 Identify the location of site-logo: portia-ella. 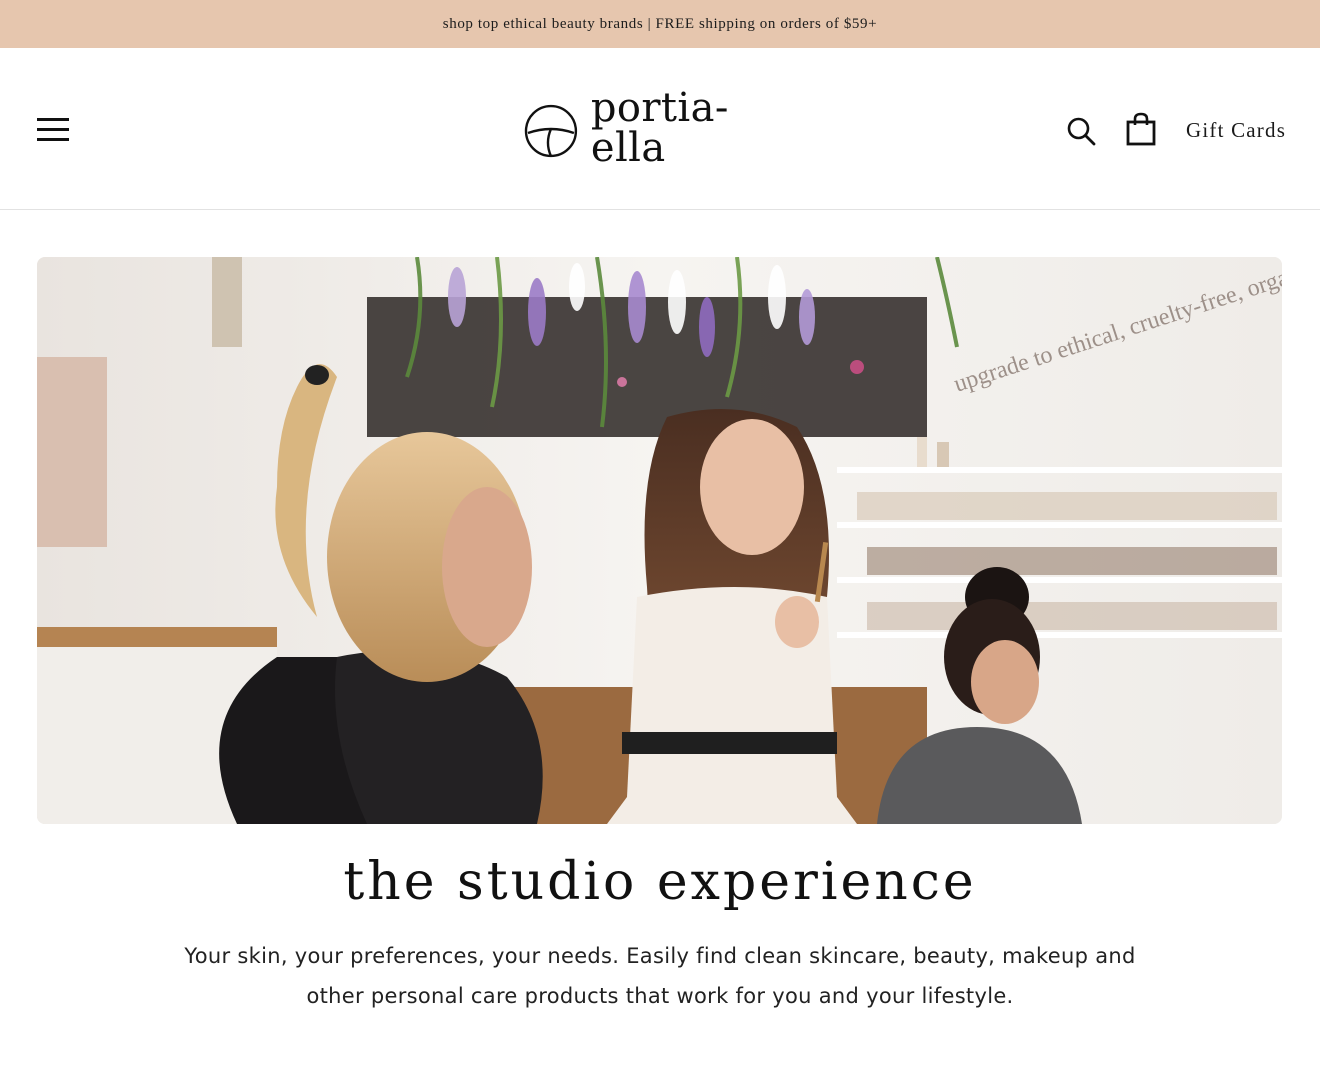
(663, 128).